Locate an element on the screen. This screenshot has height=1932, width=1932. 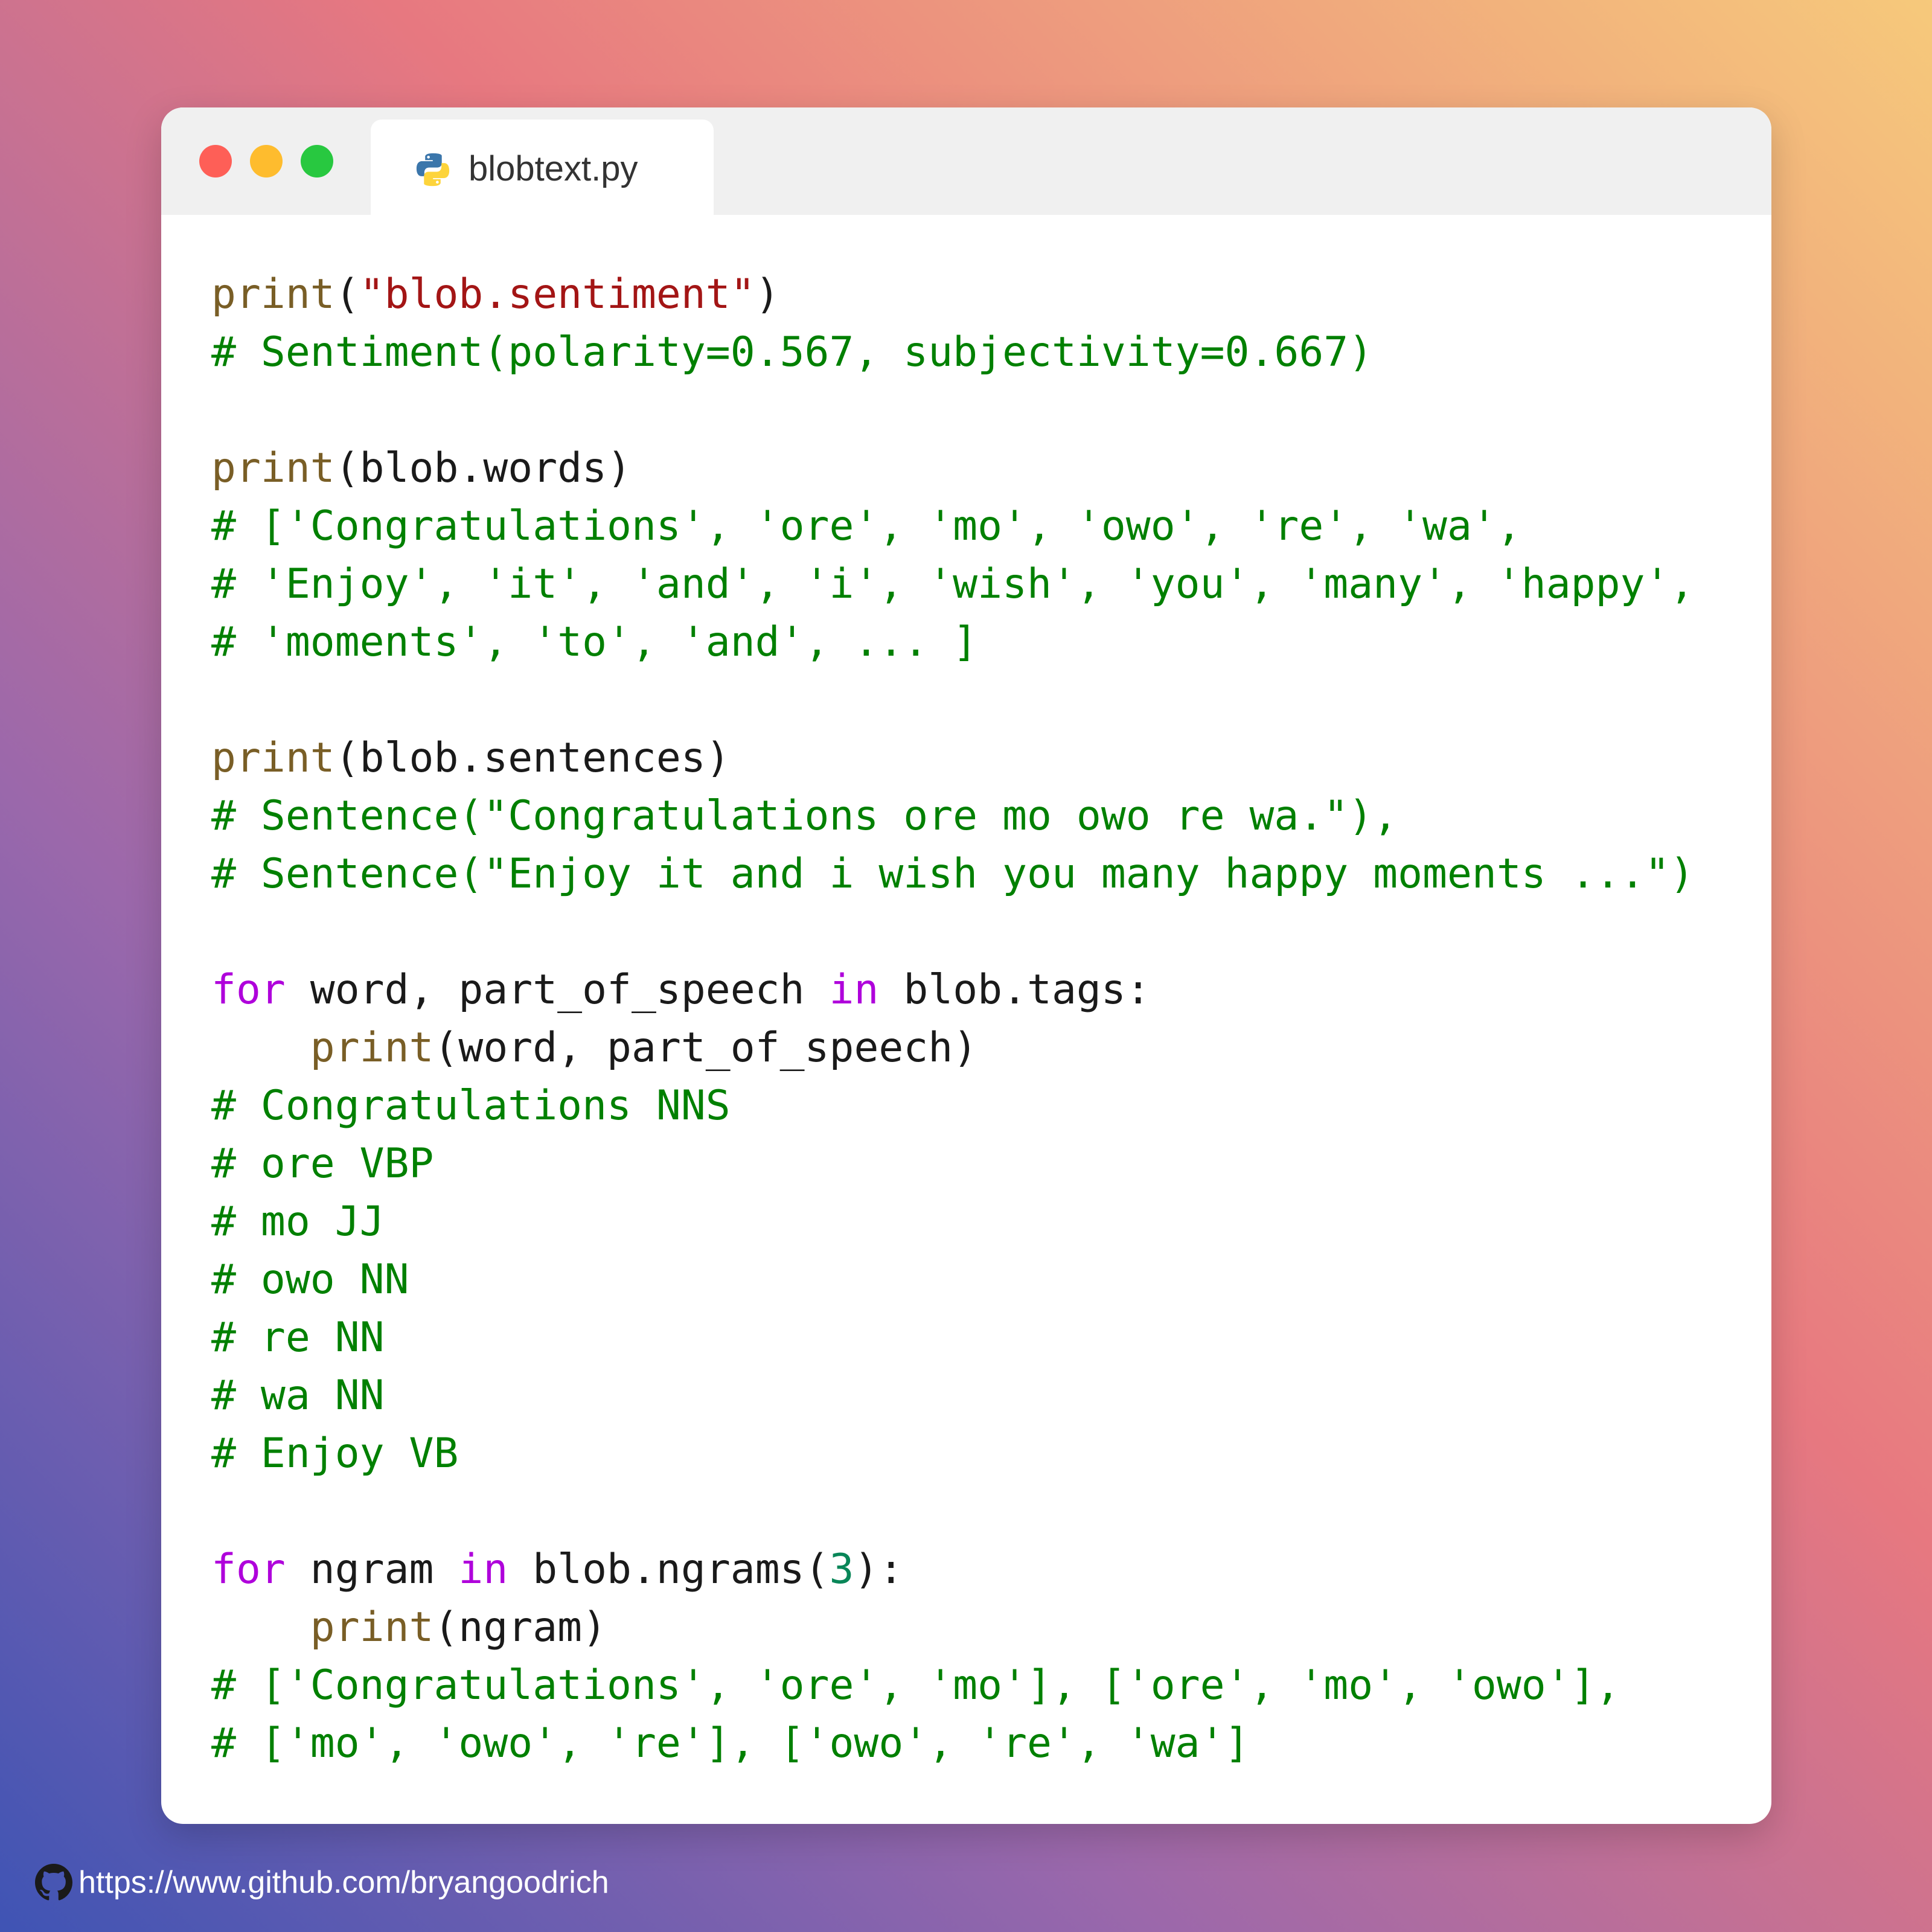
code-text: (blob.words) is located at coordinates (483, 468).